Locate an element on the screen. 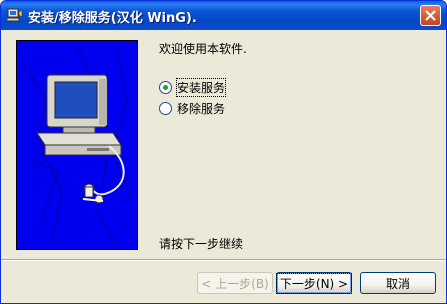 The height and width of the screenshot is (304, 447). next-button: 下一步(N) > is located at coordinates (314, 283).